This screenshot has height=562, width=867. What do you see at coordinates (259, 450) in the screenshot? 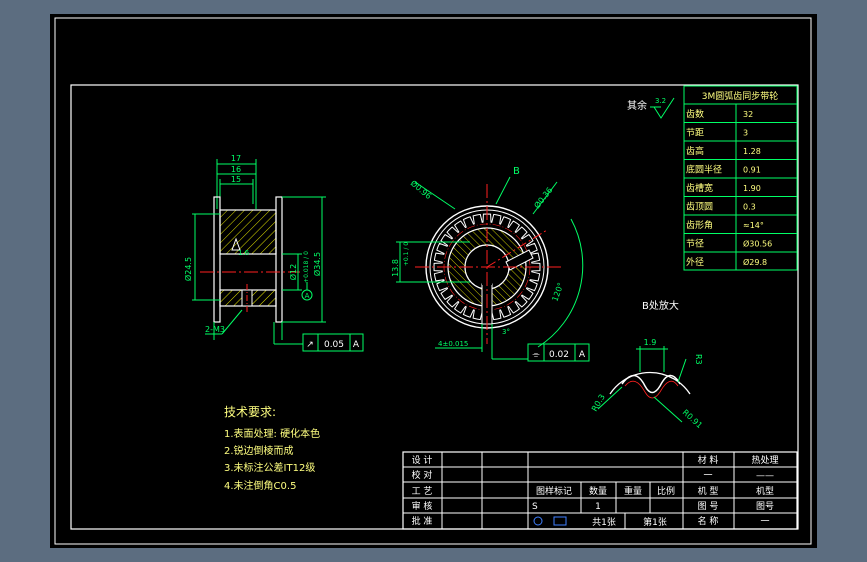
I see `tech-item: 2.锐边倒棱而成` at bounding box center [259, 450].